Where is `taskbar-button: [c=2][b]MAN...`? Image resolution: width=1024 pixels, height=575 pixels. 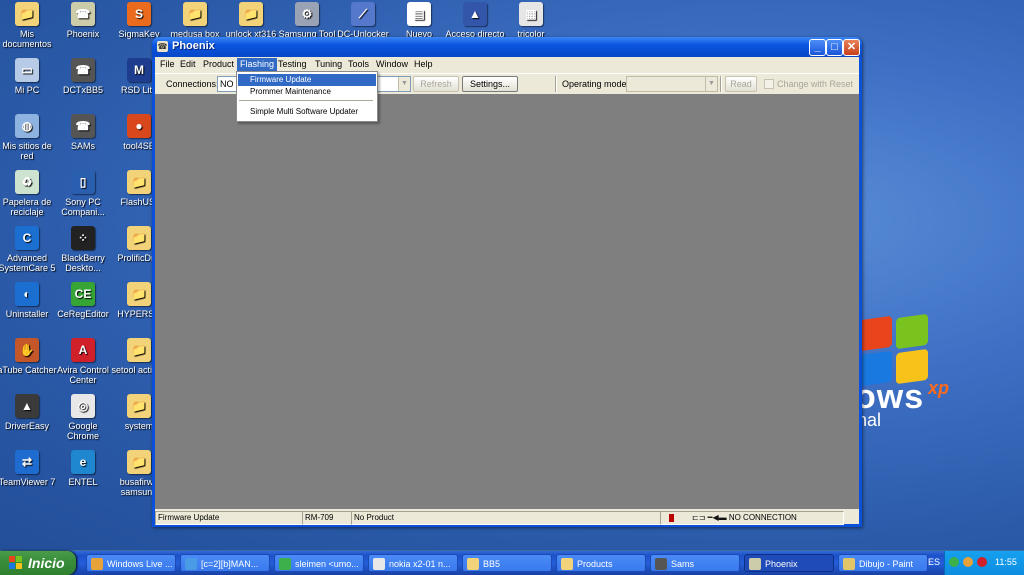
taskbar-button: [c=2][b]MAN... is located at coordinates (225, 563).